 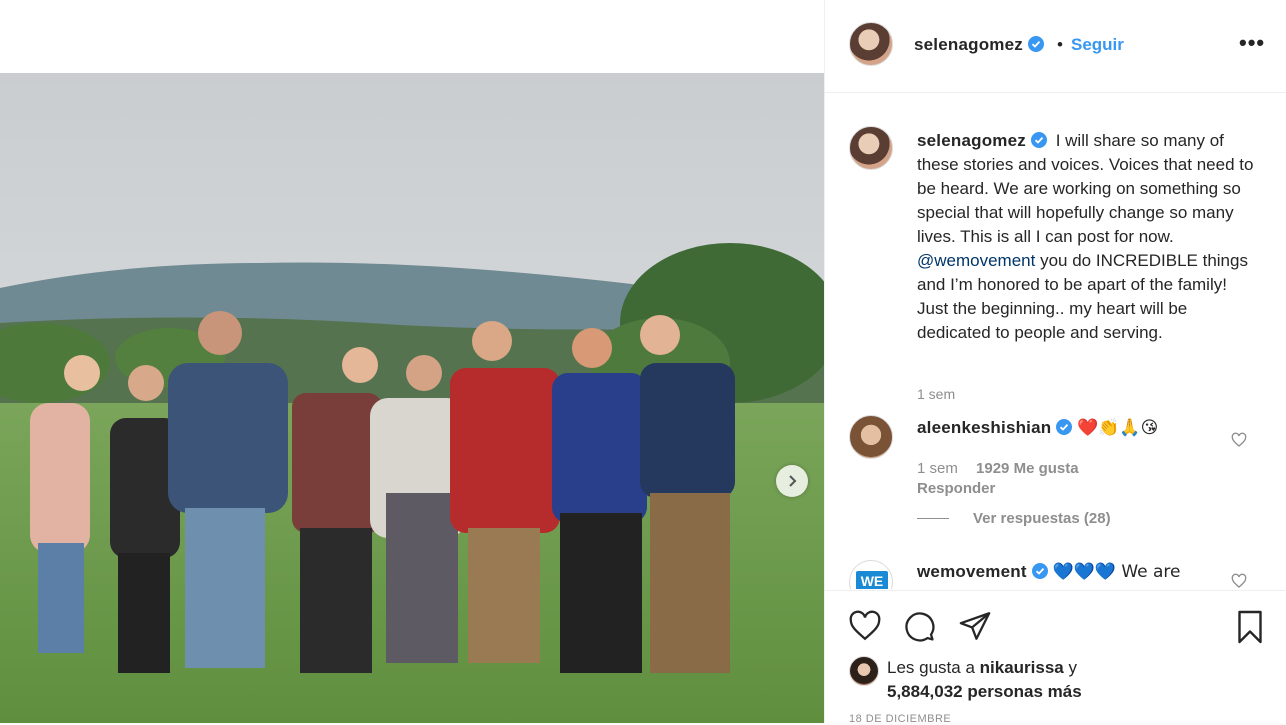 I want to click on comment-username-text: aleenkeshishian, so click(x=984, y=427).